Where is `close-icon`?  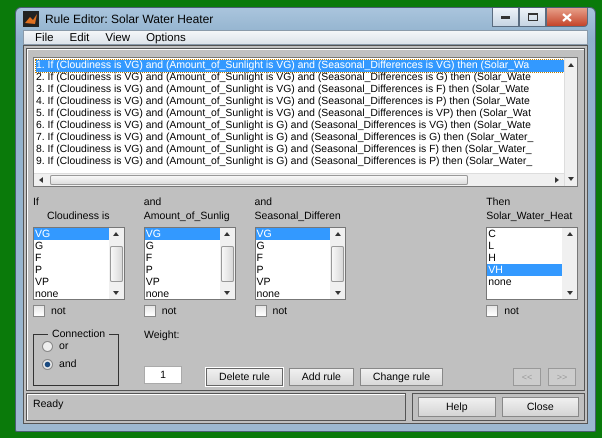
close-icon is located at coordinates (567, 17).